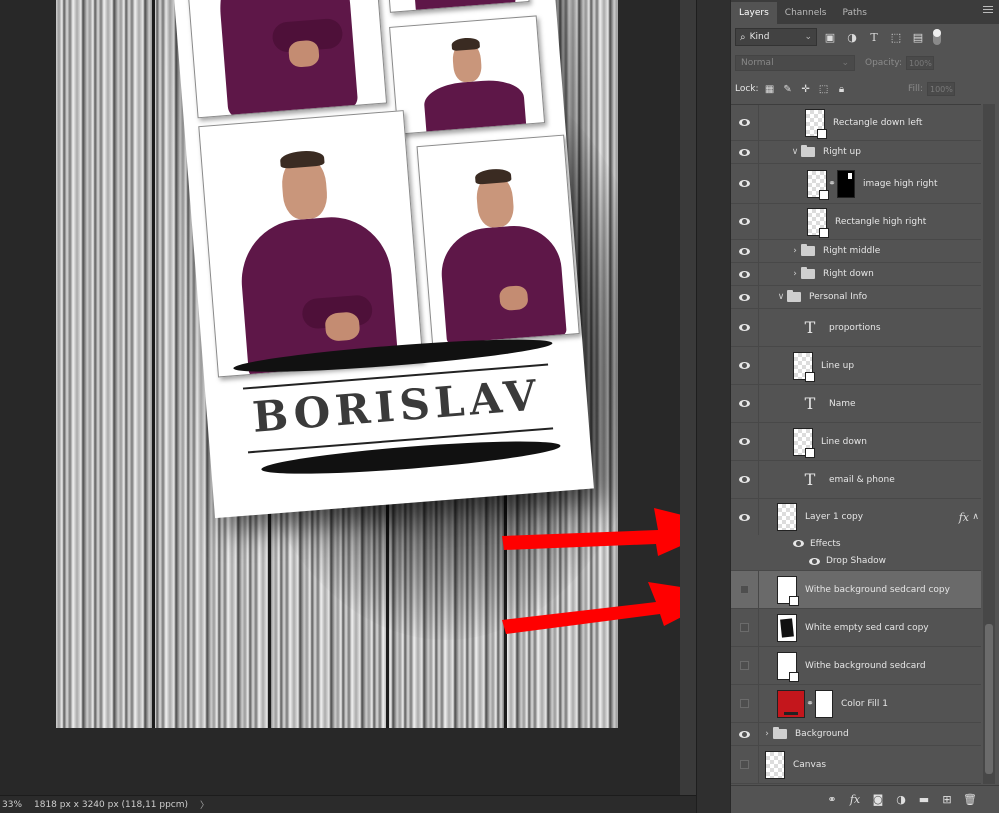 The width and height of the screenshot is (999, 813). What do you see at coordinates (856, 704) in the screenshot?
I see `layer-row: ⚭ Color Fill 1` at bounding box center [856, 704].